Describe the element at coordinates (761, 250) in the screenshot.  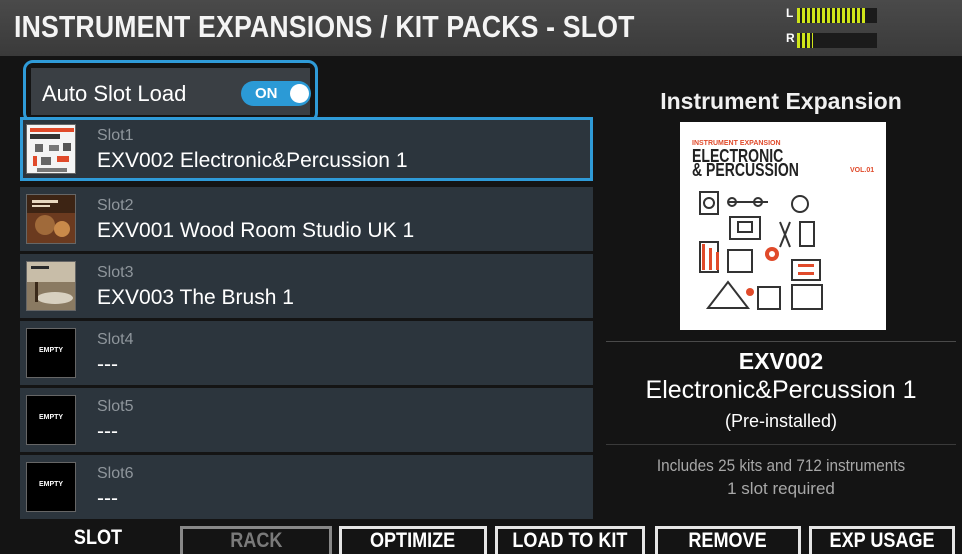
I see `instrument-icons-illustration` at that location.